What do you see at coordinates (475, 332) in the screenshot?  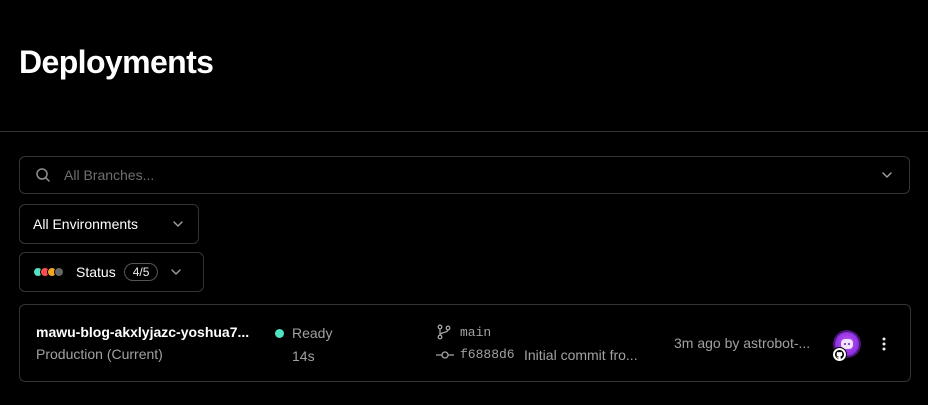 I see `deployment-branch: main` at bounding box center [475, 332].